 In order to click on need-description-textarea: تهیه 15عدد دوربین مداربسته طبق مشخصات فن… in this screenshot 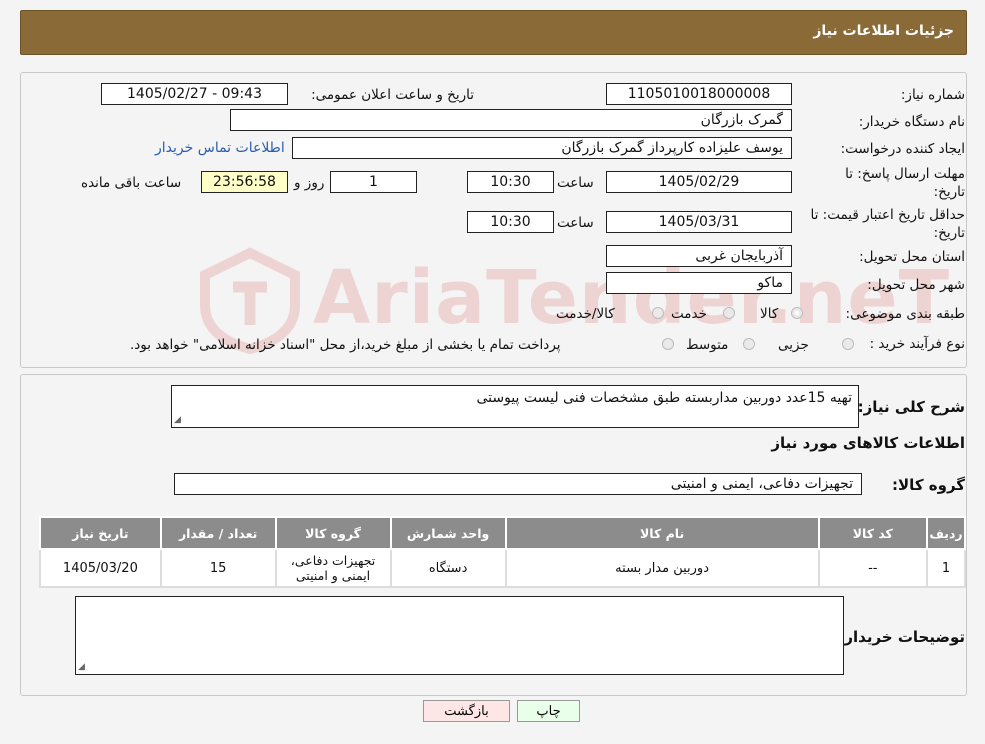, I will do `click(515, 406)`.